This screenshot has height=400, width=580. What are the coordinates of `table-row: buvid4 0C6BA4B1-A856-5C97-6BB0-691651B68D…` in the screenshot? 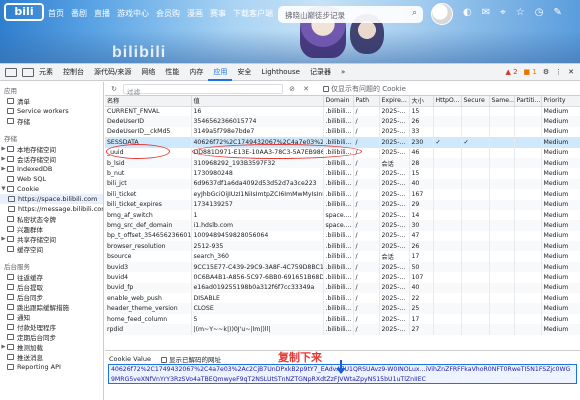 It's located at (342, 277).